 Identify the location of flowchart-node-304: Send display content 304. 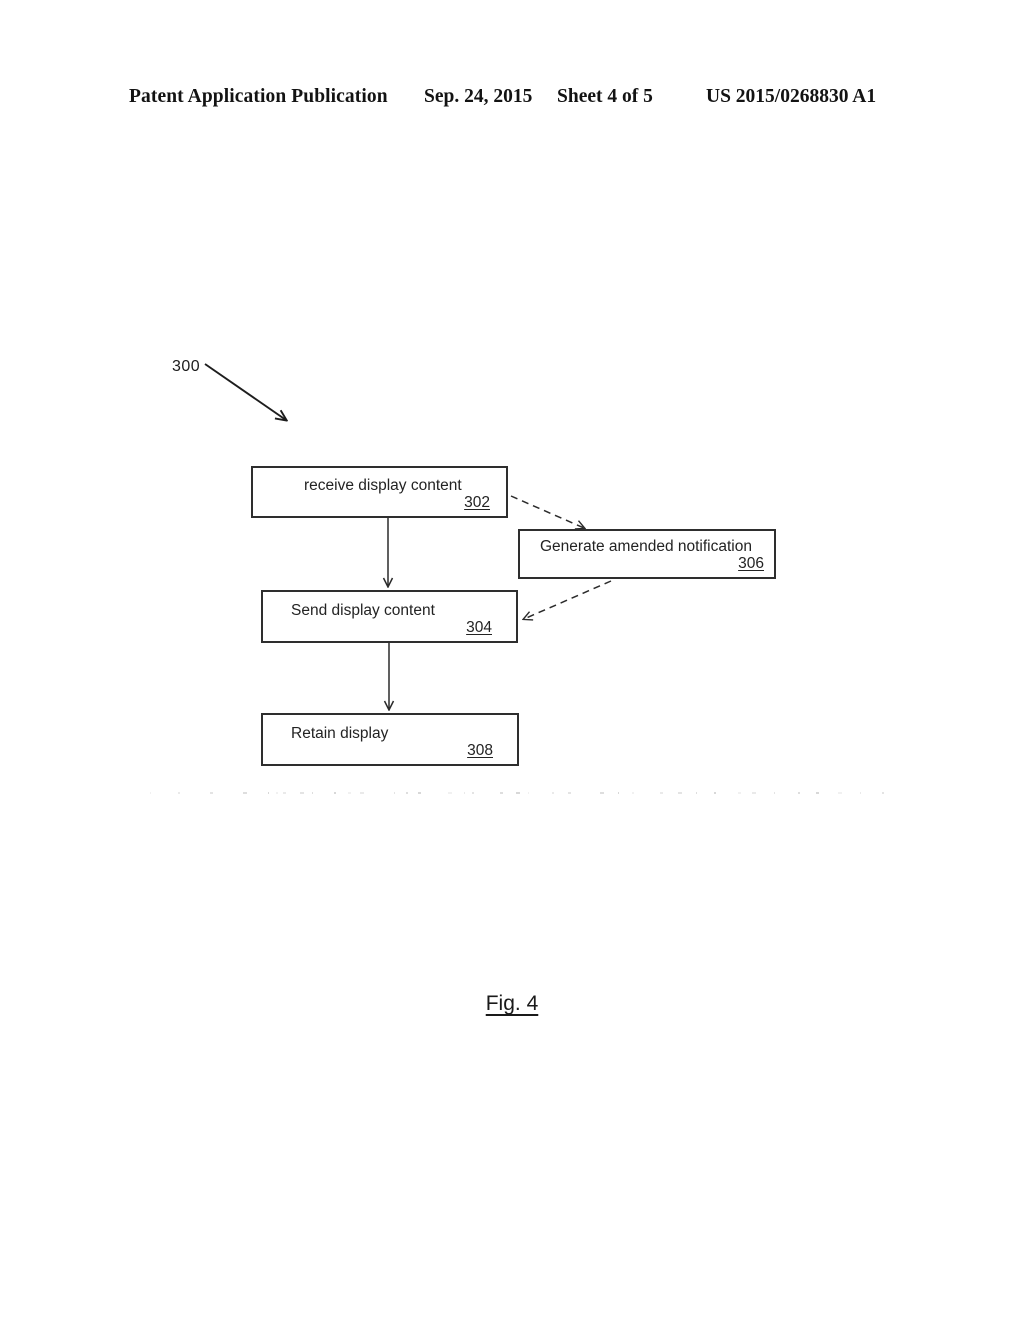
(389, 616).